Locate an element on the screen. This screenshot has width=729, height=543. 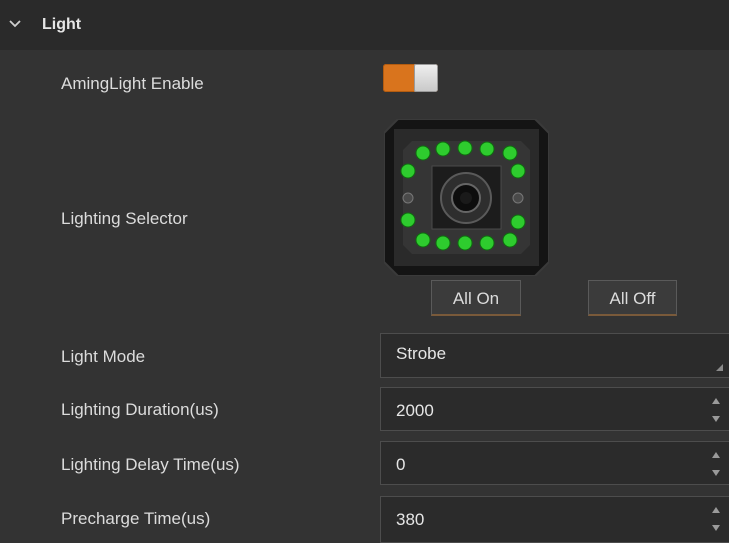
precharge-time-input: 380 is located at coordinates (554, 519).